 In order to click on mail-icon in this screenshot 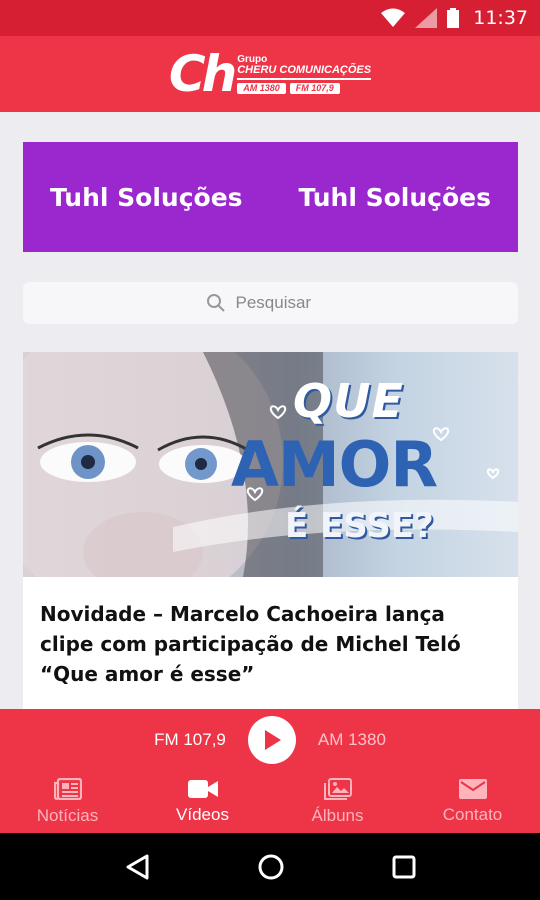, I will do `click(472, 789)`.